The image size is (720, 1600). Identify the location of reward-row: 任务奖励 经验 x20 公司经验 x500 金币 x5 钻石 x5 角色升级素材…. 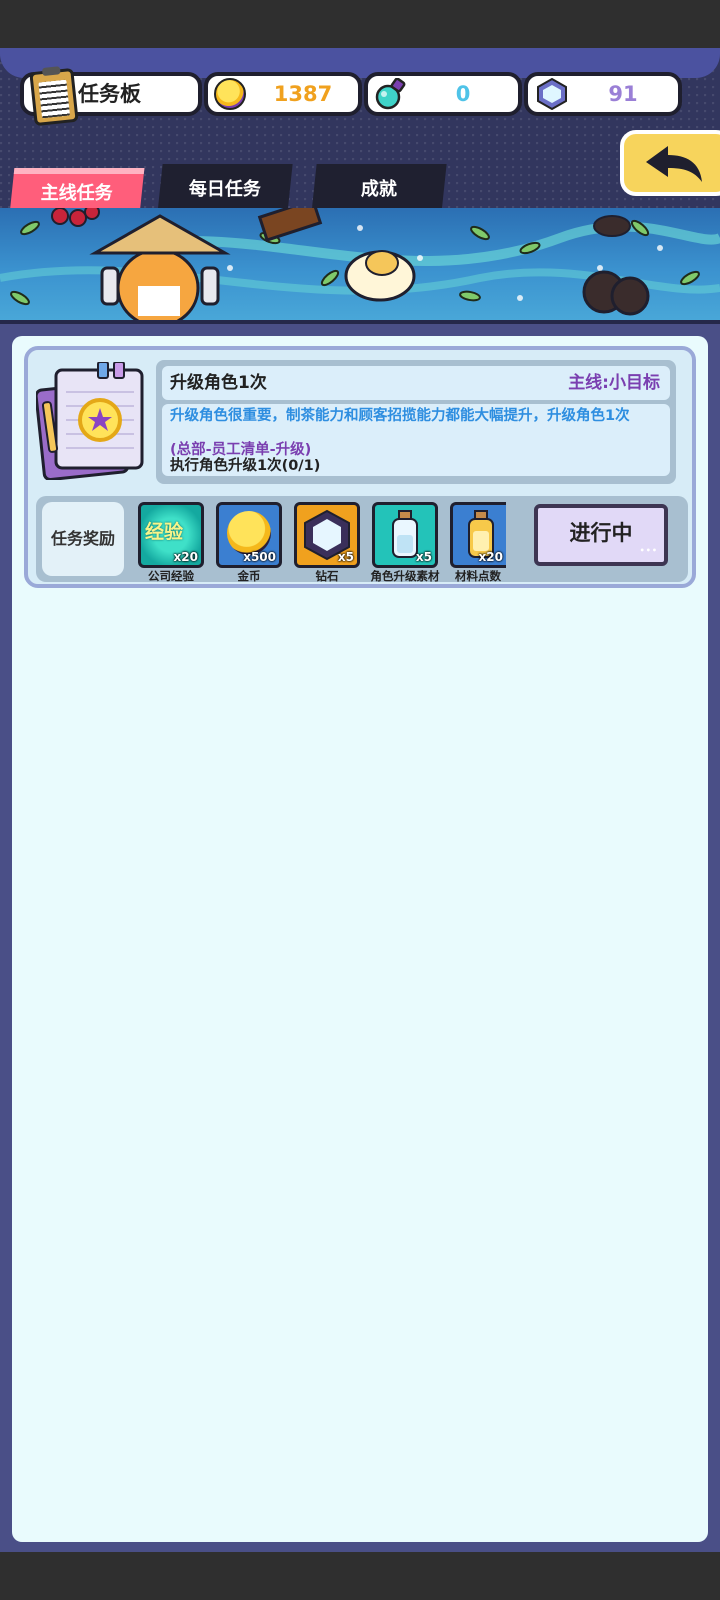
(362, 539).